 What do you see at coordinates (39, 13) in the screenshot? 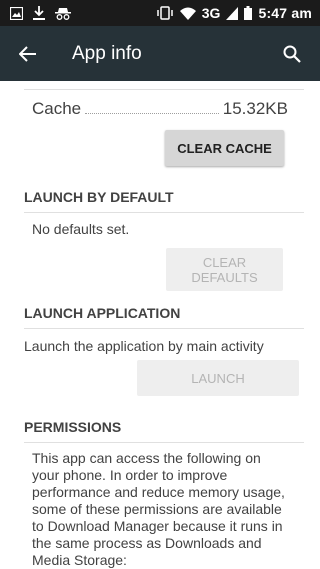
I see `download-icon` at bounding box center [39, 13].